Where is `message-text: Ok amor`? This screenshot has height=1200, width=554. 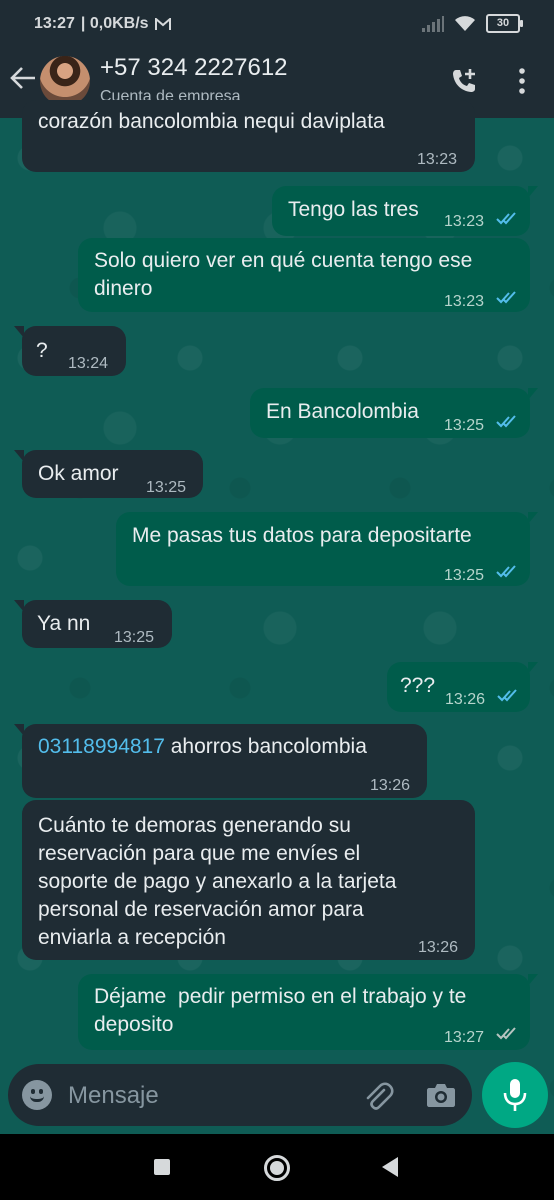 message-text: Ok amor is located at coordinates (78, 473).